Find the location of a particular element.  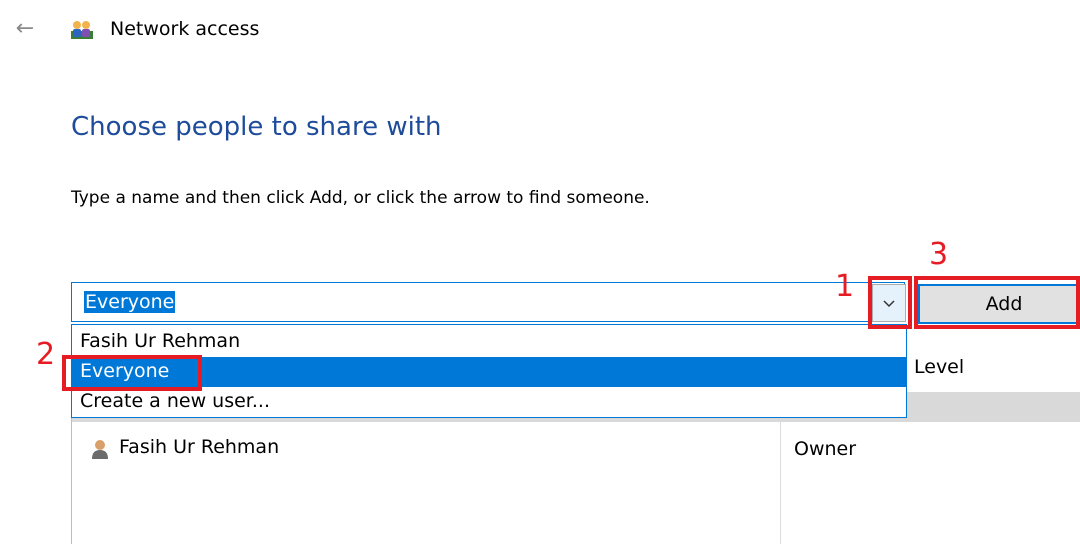

back-button: ← is located at coordinates (25, 29).